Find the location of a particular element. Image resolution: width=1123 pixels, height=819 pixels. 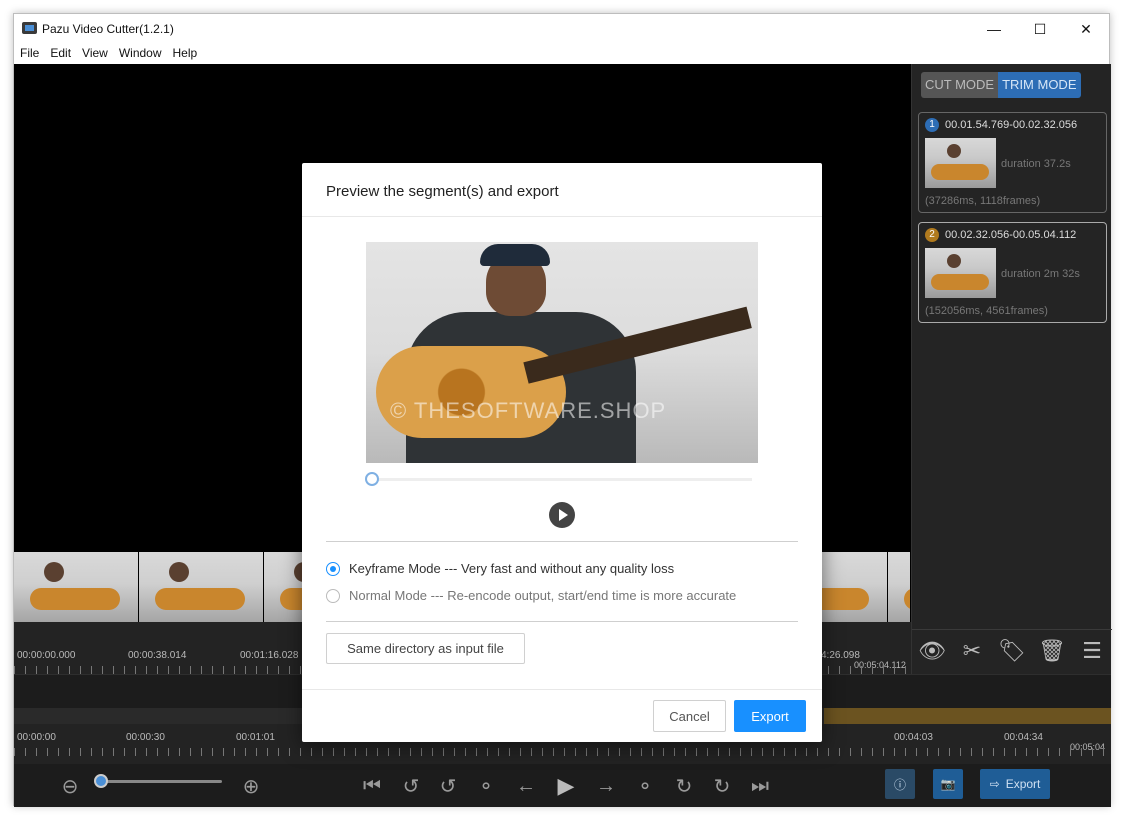

maximize-icon: ☐ is located at coordinates (1040, 29).